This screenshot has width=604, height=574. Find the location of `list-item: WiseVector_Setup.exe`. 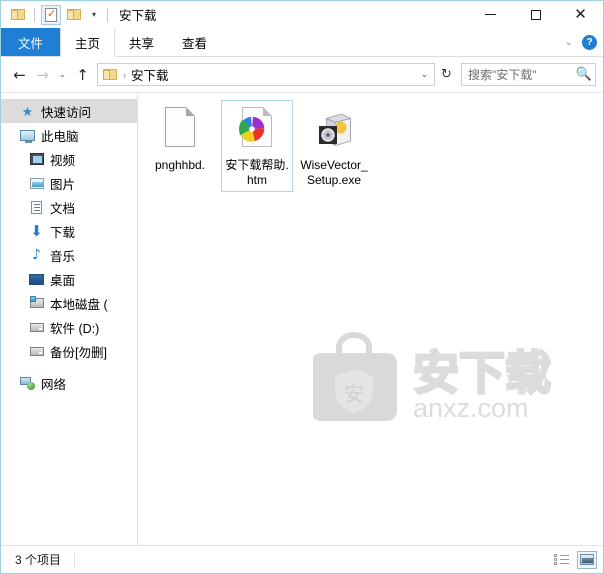

list-item: WiseVector_Setup.exe is located at coordinates (334, 146).